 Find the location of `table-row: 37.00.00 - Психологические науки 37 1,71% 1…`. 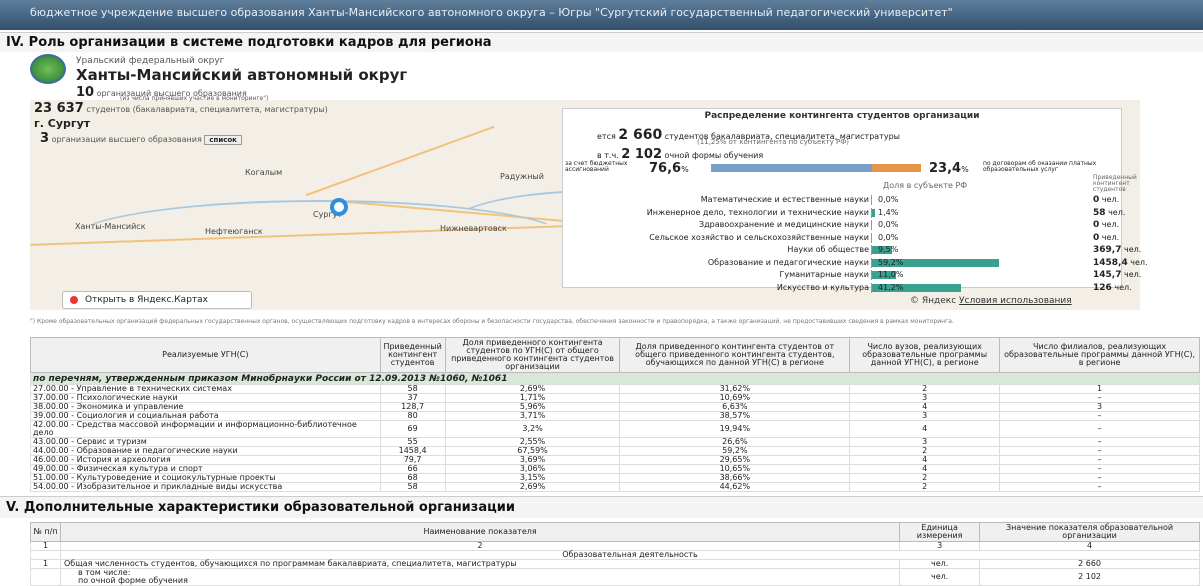

table-row: 37.00.00 - Психологические науки 37 1,71% 1… is located at coordinates (615, 398).